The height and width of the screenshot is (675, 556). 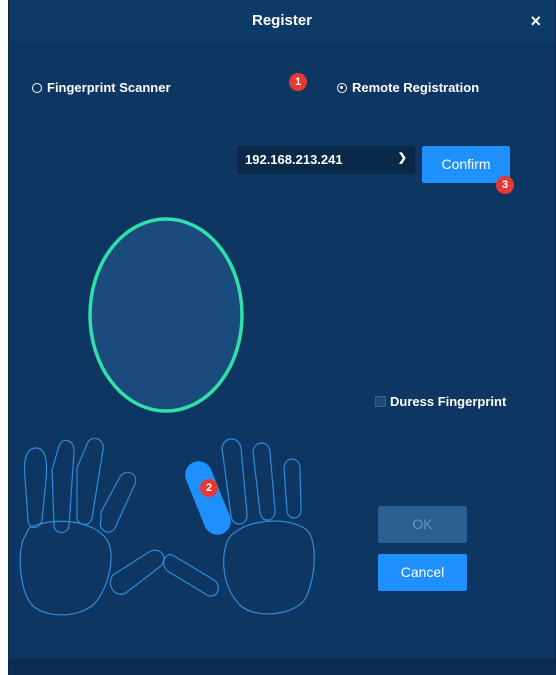 I want to click on left-palm, so click(x=65, y=568).